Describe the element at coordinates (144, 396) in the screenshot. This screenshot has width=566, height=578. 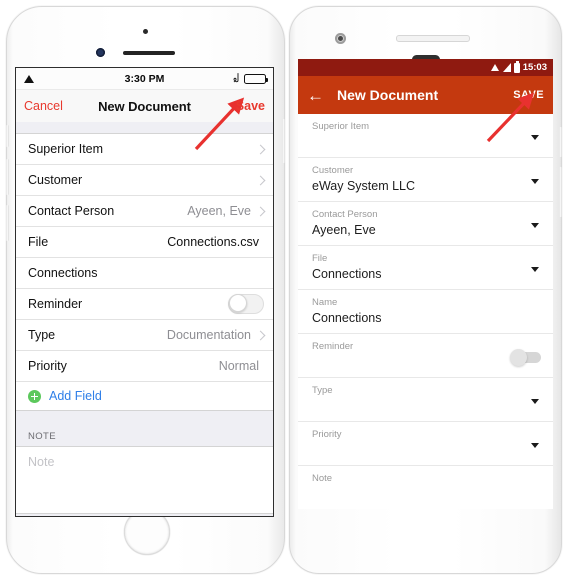
I see `add-field-button: Add Field` at that location.